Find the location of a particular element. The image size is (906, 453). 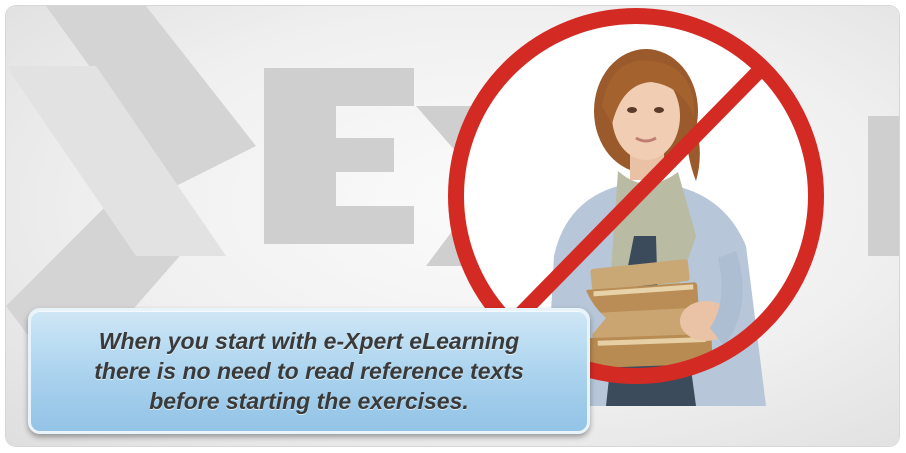

caption-line-1: When you start with e-Xpert eLearning is located at coordinates (309, 341).